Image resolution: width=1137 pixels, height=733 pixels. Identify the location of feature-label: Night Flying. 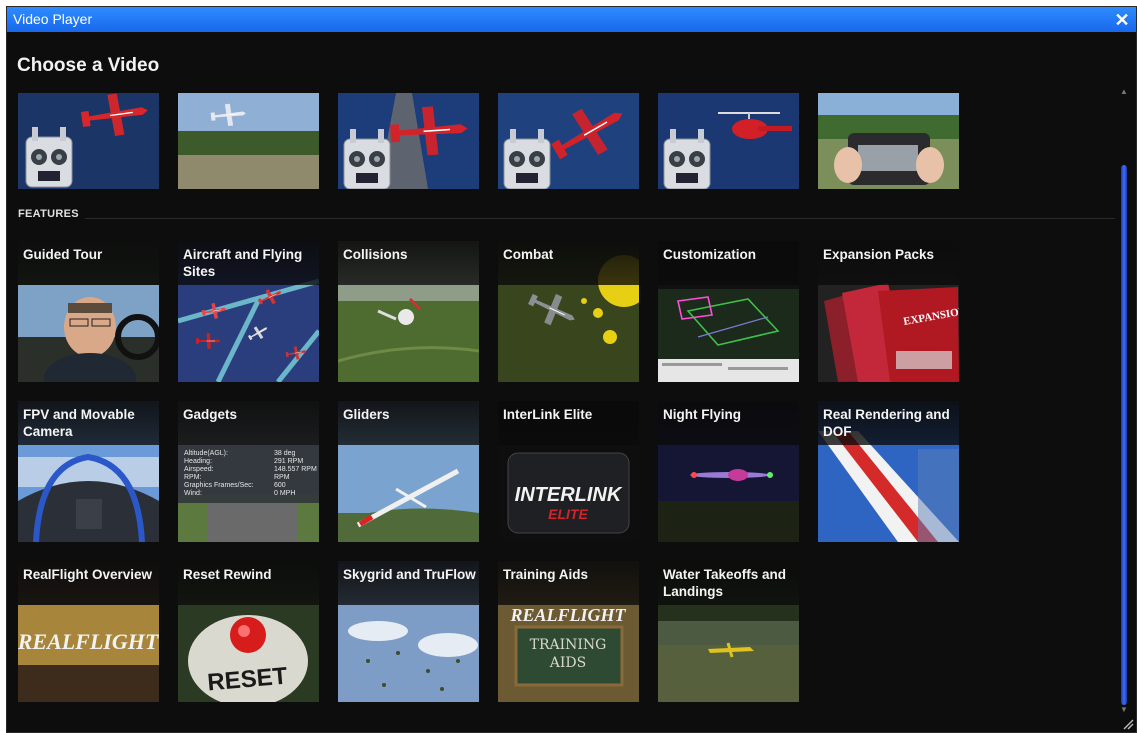
(702, 414).